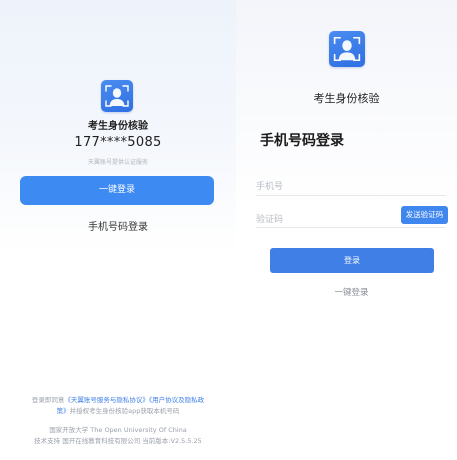  I want to click on agreement-suffix: 并授权考生身份核验app获取本机号码, so click(124, 411).